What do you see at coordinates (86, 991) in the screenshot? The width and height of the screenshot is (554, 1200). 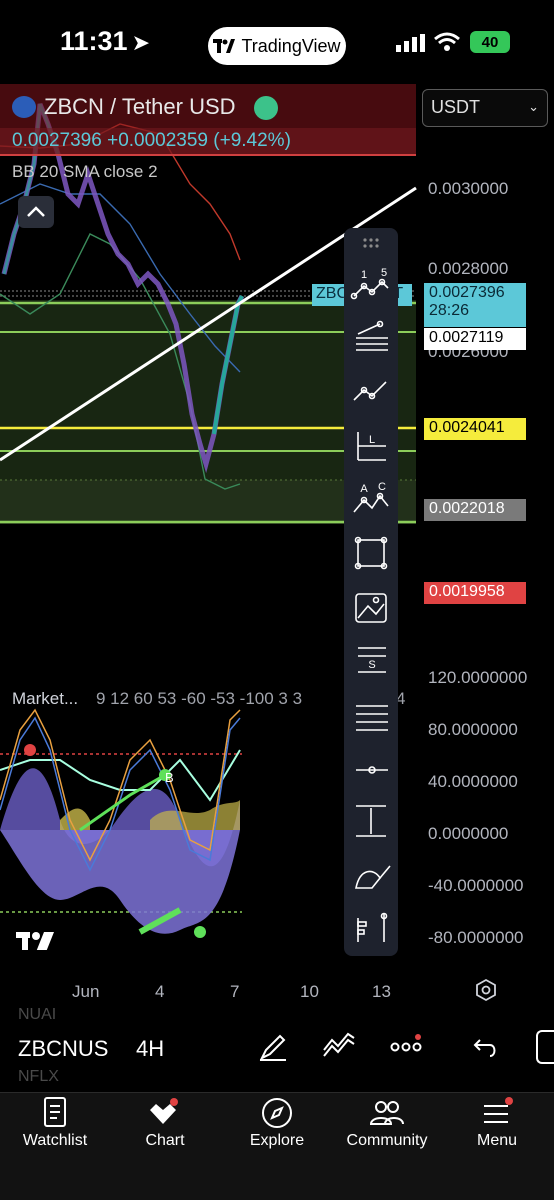 I see `time-label: Jun` at bounding box center [86, 991].